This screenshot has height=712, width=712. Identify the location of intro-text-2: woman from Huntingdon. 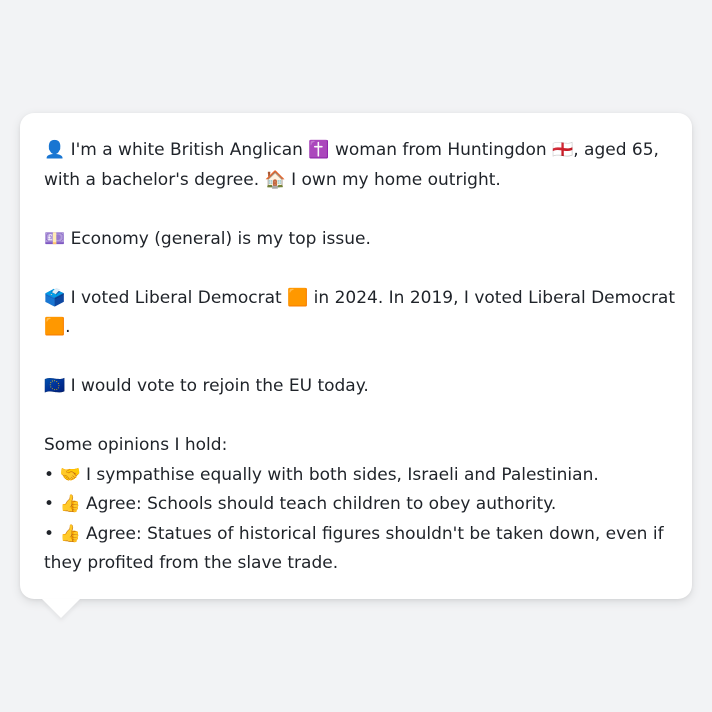
(441, 150).